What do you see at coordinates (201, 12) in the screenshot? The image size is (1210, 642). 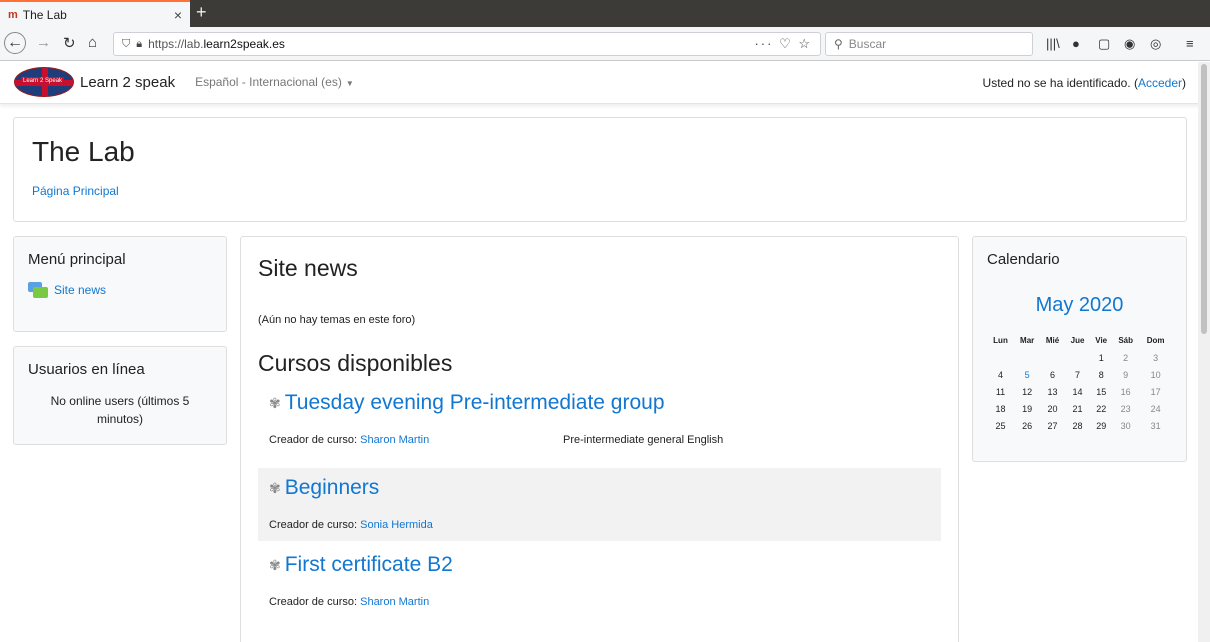 I see `new-tab-icon: +` at bounding box center [201, 12].